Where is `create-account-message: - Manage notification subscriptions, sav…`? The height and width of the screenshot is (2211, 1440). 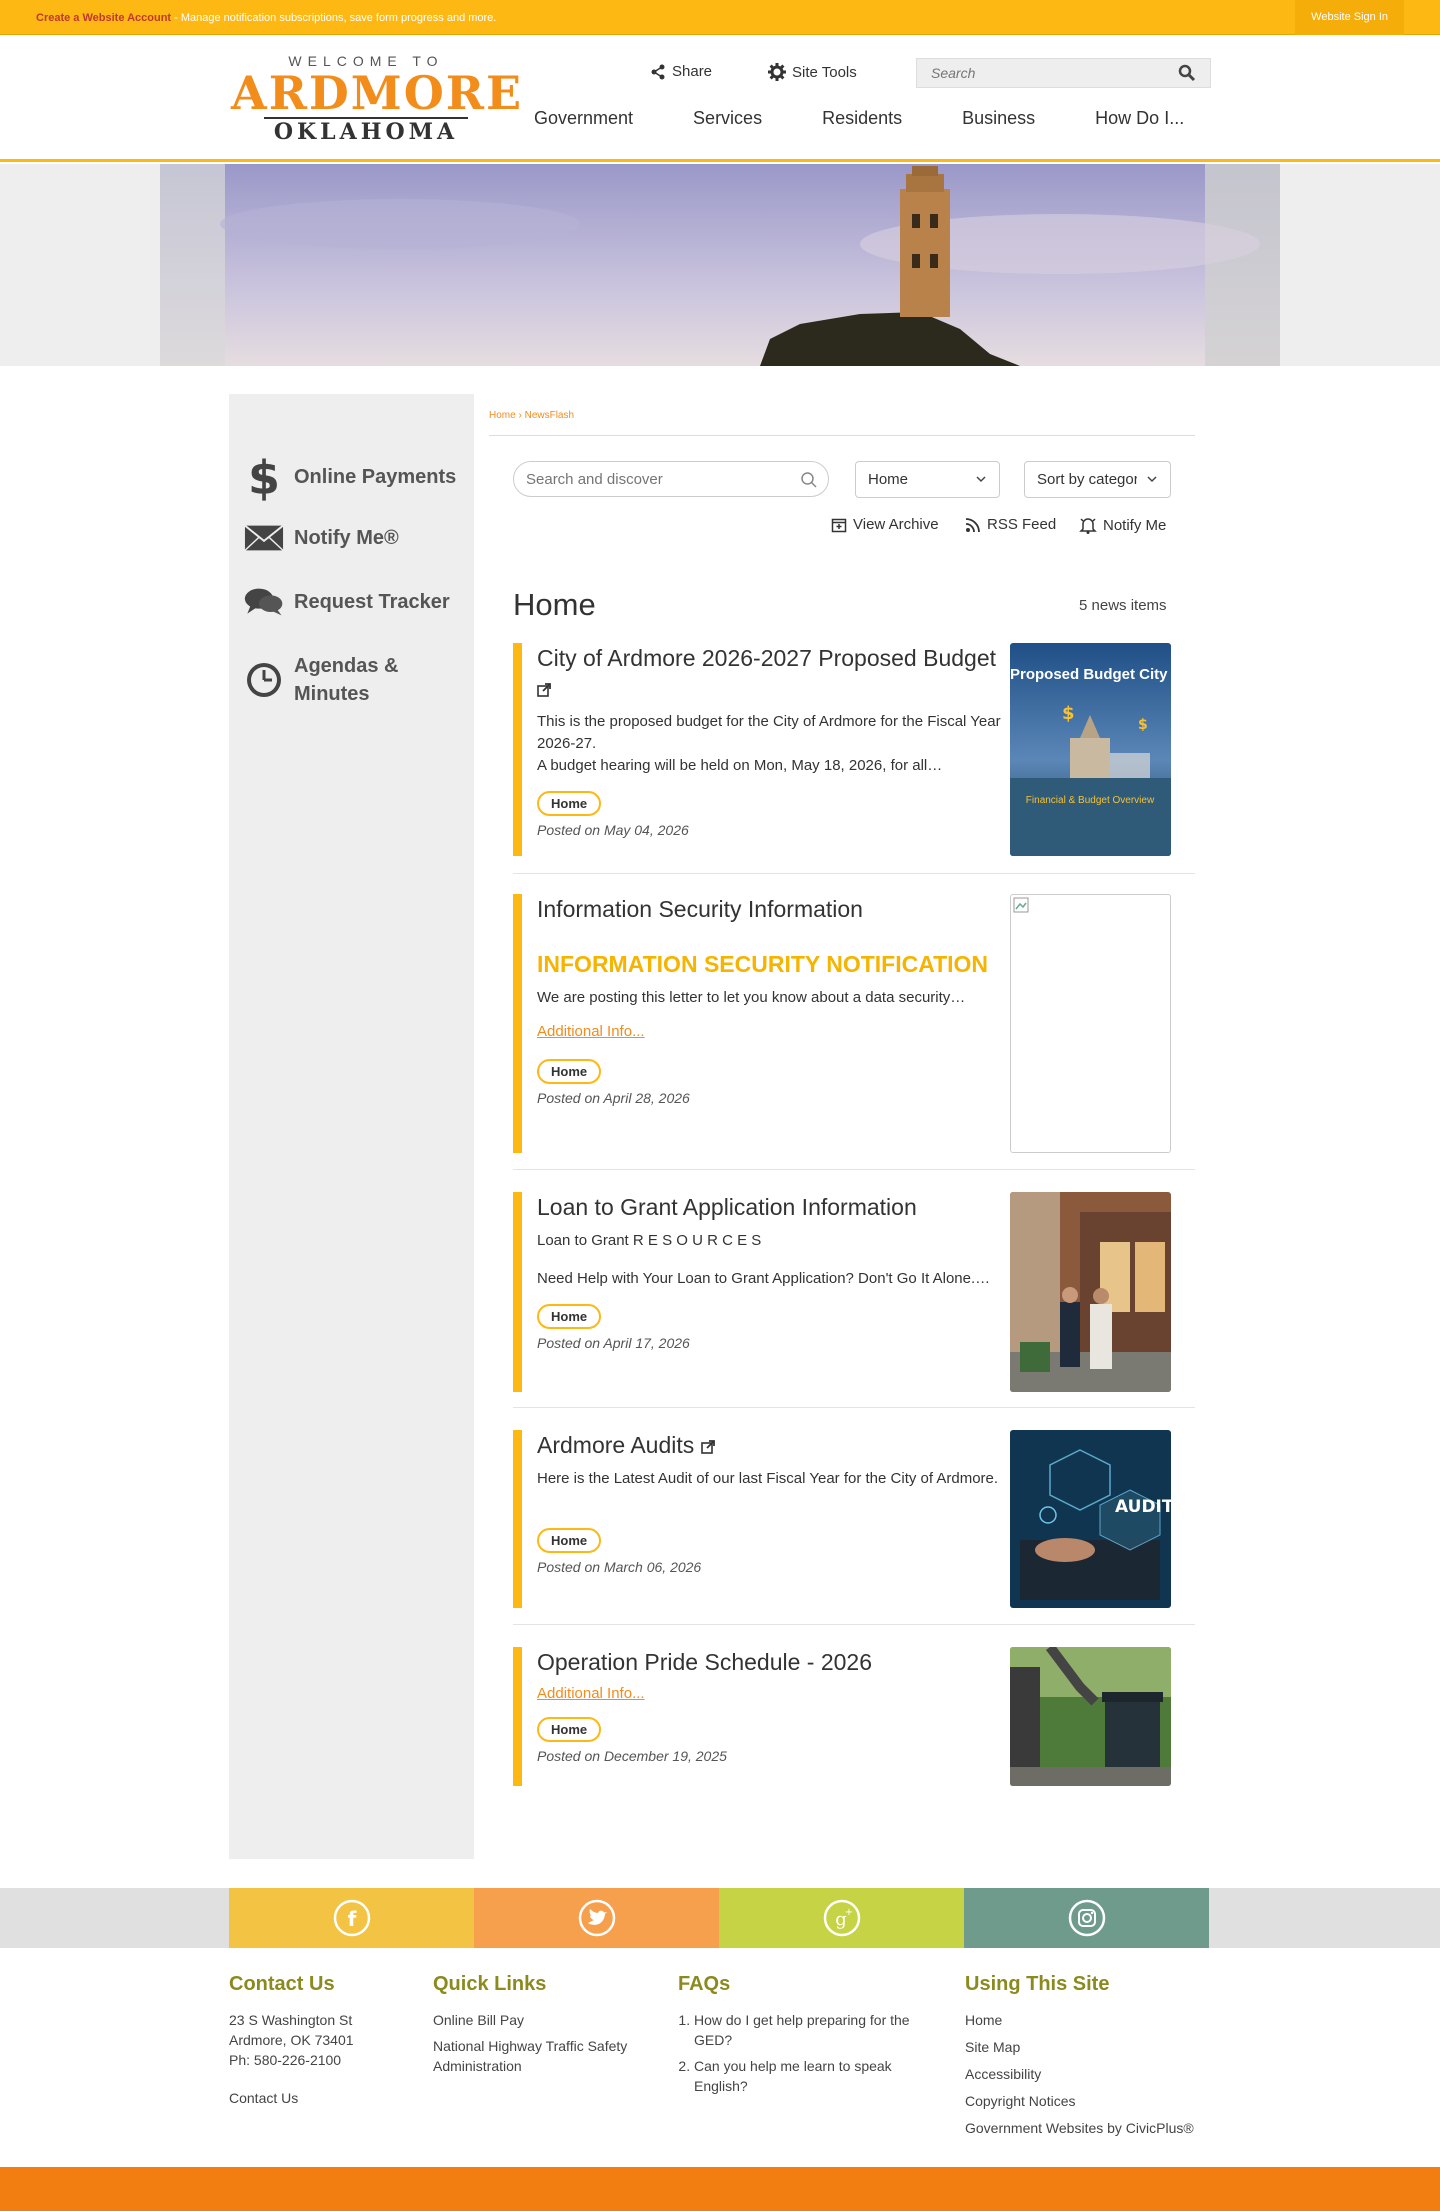
create-account-message: - Manage notification subscriptions, sav… is located at coordinates (334, 18).